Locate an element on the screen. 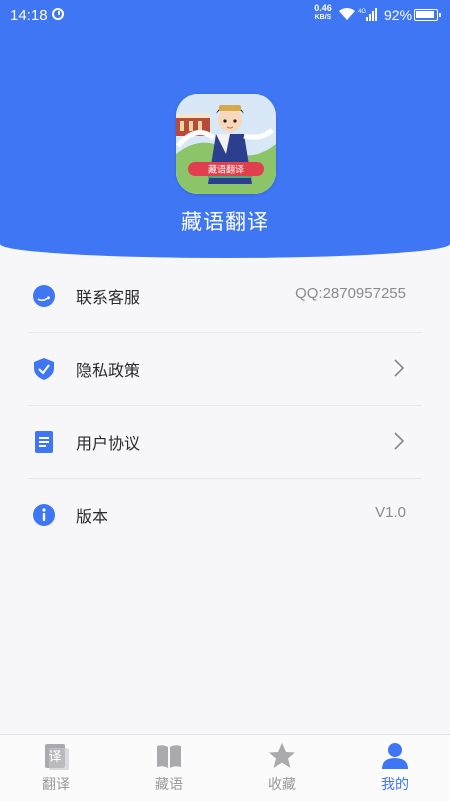 The image size is (450, 801). app-name: 藏语翻译 is located at coordinates (225, 222).